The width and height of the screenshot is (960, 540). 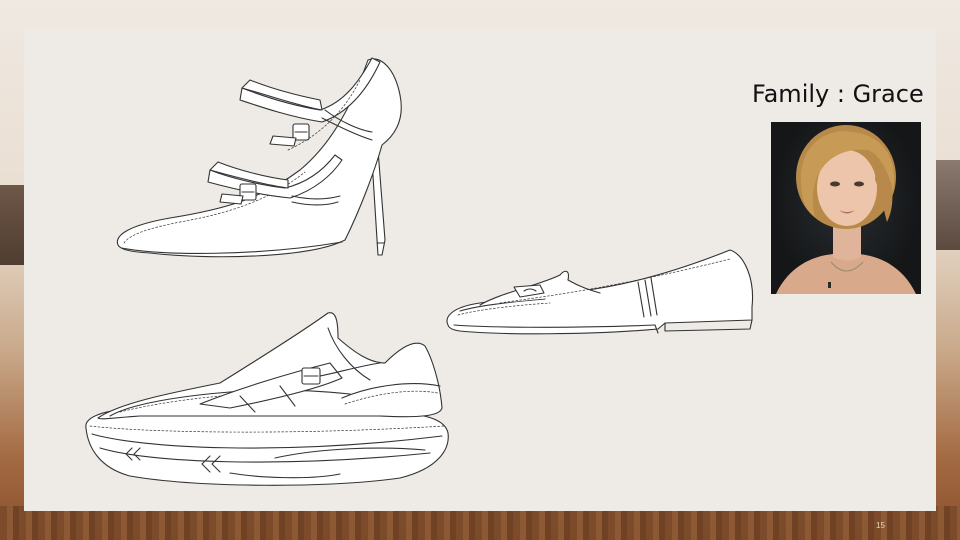 What do you see at coordinates (880, 525) in the screenshot?
I see `page-number: 15` at bounding box center [880, 525].